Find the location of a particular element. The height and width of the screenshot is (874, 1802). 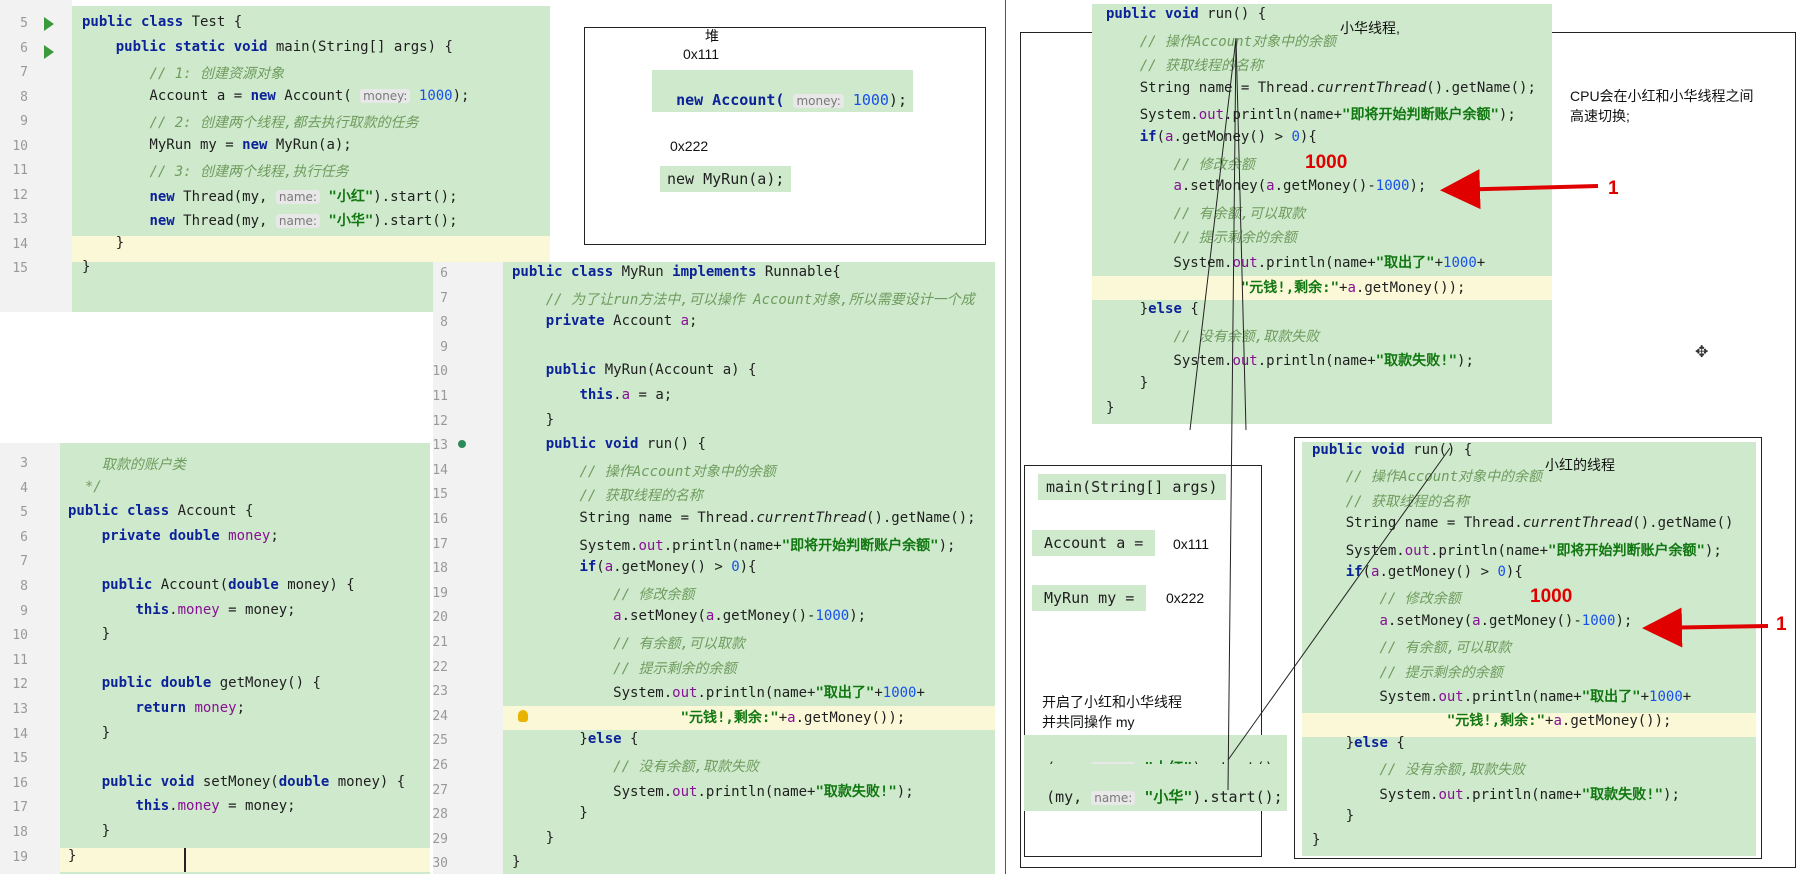

xiaohong-thread-line is located at coordinates (1339, 604).